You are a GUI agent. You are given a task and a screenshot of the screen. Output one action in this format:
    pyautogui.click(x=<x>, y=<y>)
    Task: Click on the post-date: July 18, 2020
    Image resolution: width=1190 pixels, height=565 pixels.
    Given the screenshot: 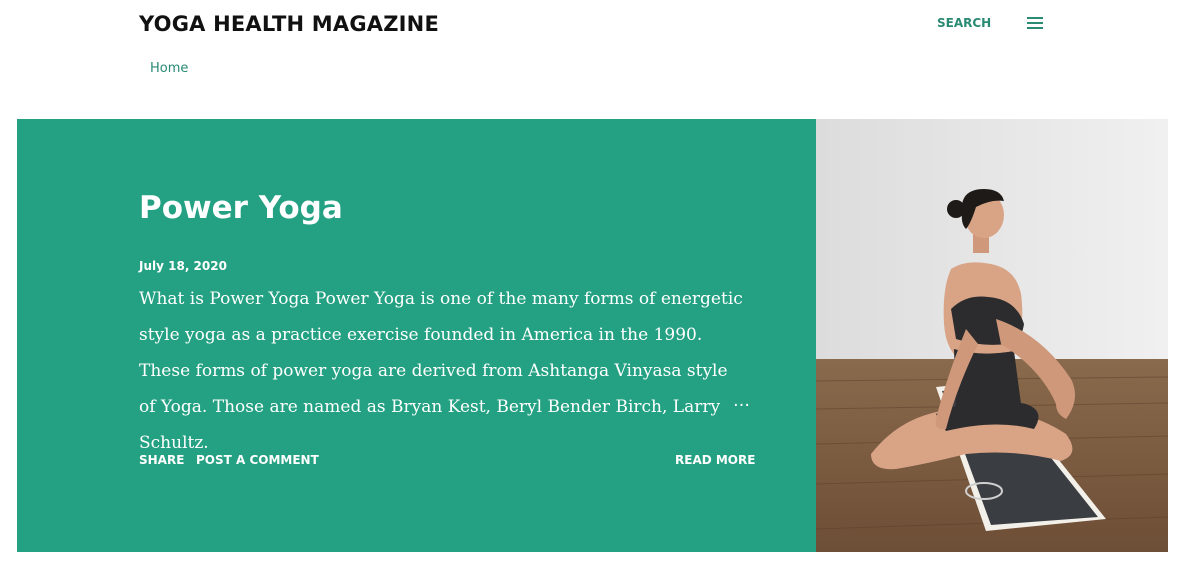 What is the action you would take?
    pyautogui.click(x=183, y=266)
    